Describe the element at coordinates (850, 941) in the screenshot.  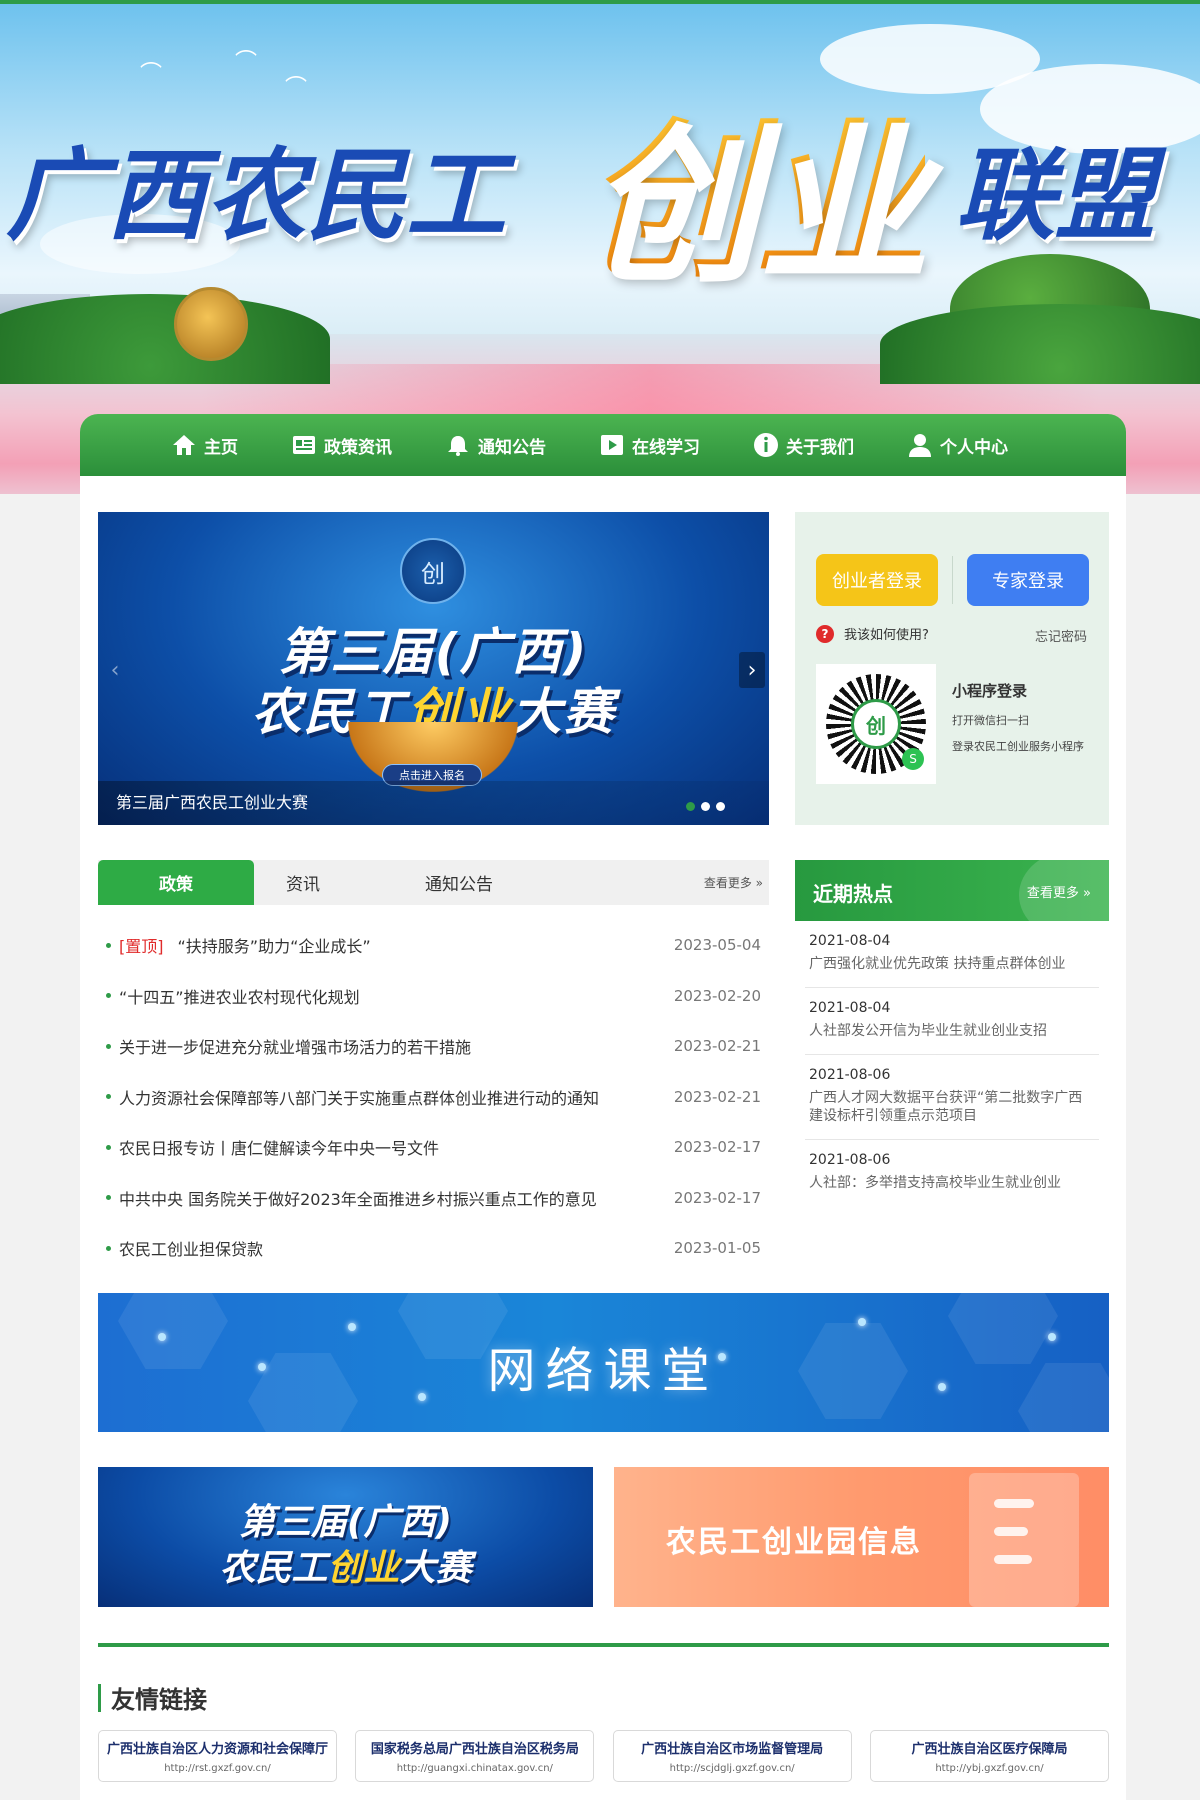
I see `hot-date: 2021-08-04` at that location.